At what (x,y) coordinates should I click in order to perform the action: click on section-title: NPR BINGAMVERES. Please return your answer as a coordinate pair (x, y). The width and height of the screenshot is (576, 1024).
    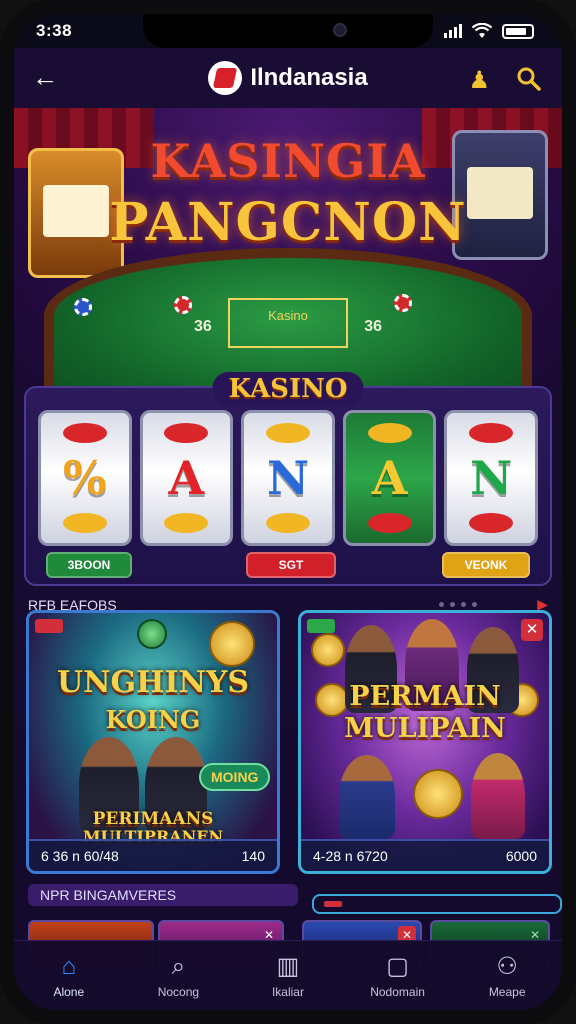
    Looking at the image, I should click on (108, 895).